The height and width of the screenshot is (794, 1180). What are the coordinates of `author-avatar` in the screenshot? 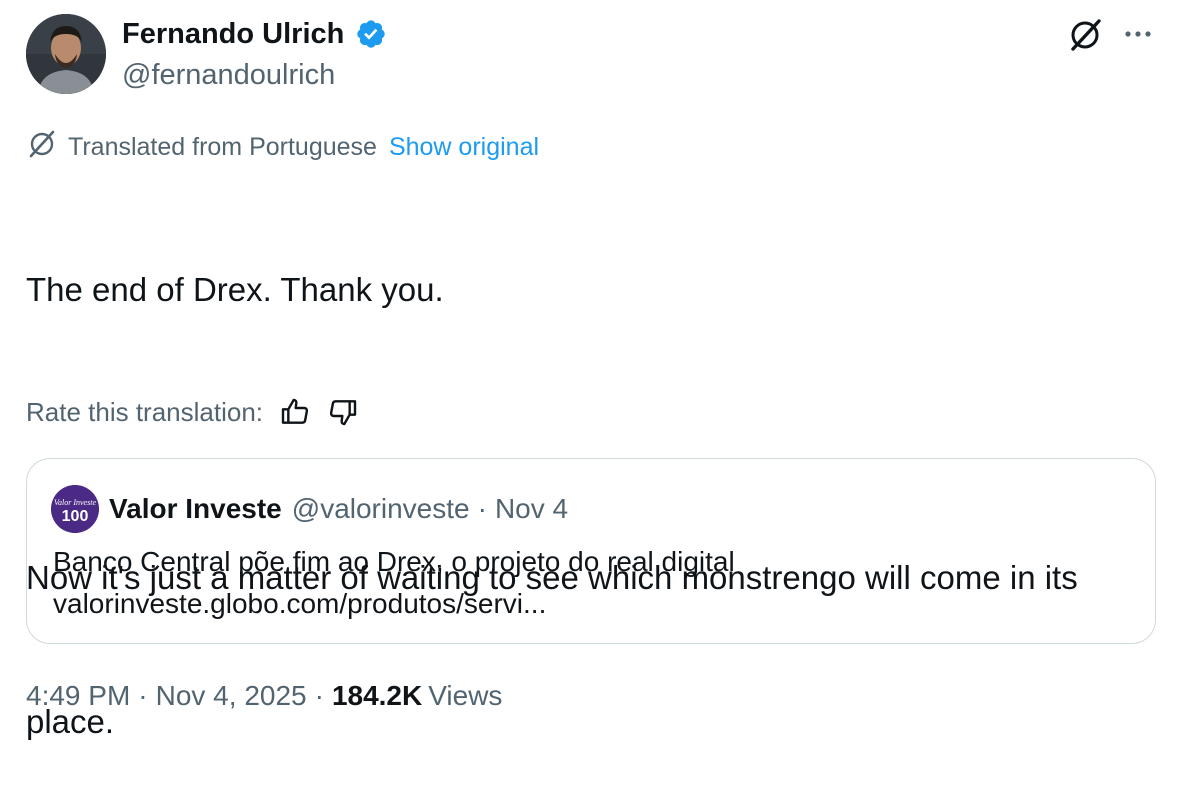 It's located at (66, 54).